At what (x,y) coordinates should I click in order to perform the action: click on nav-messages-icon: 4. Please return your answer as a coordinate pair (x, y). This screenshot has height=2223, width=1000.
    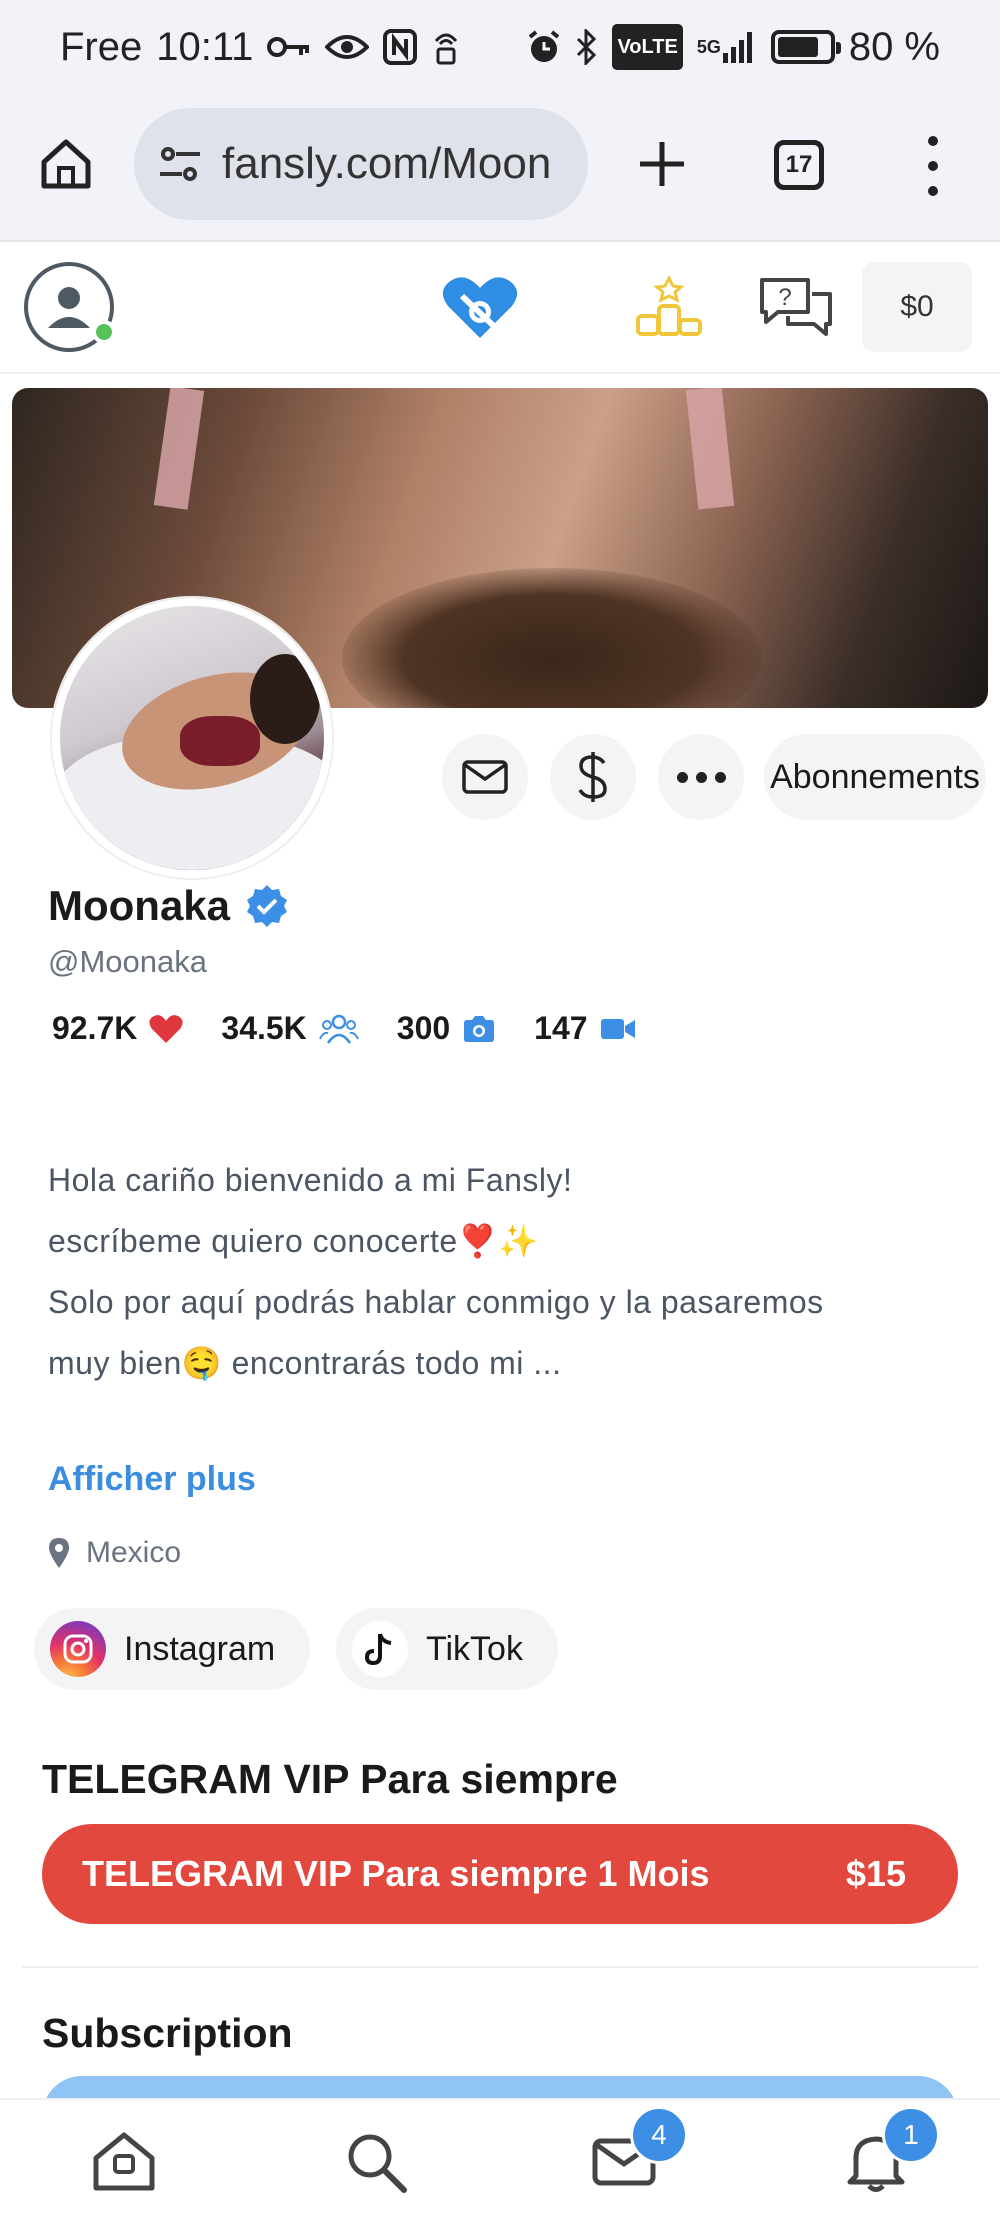
    Looking at the image, I should click on (638, 2151).